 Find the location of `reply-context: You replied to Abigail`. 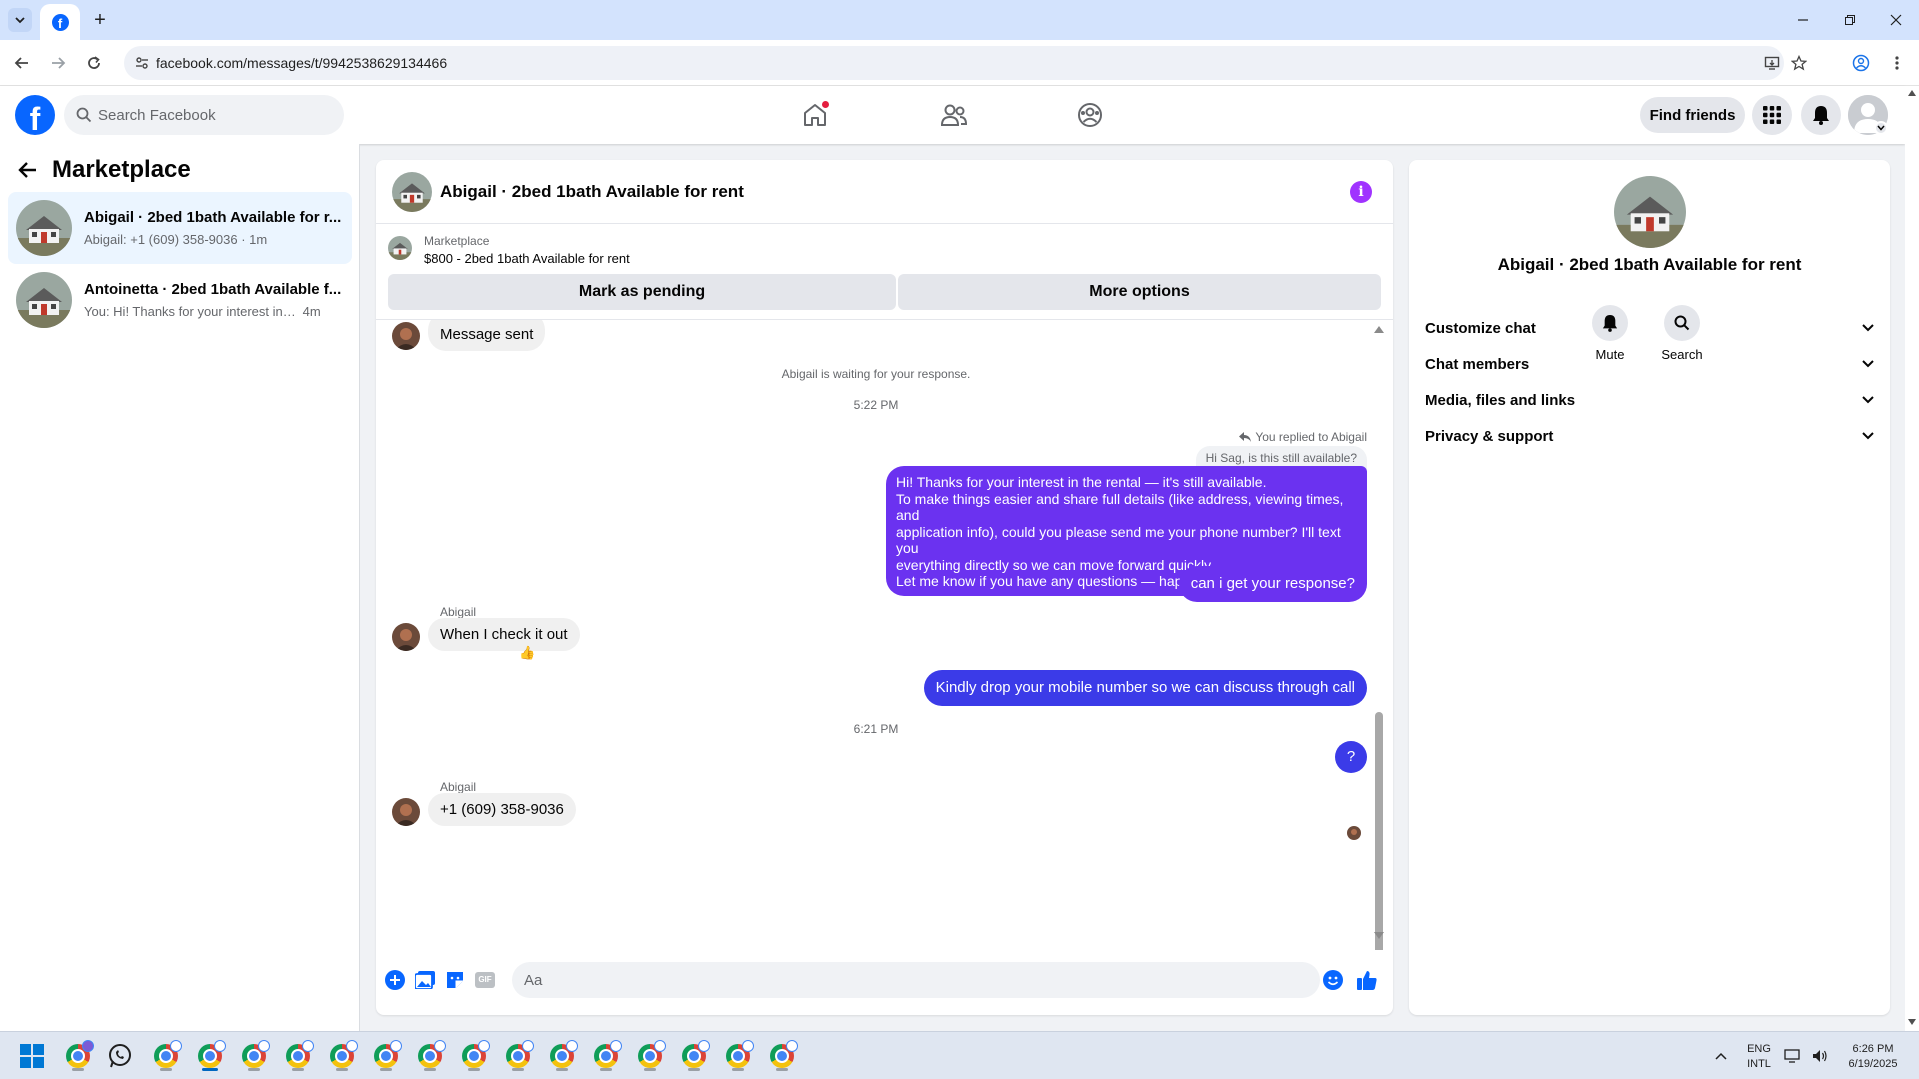

reply-context: You replied to Abigail is located at coordinates (1303, 437).